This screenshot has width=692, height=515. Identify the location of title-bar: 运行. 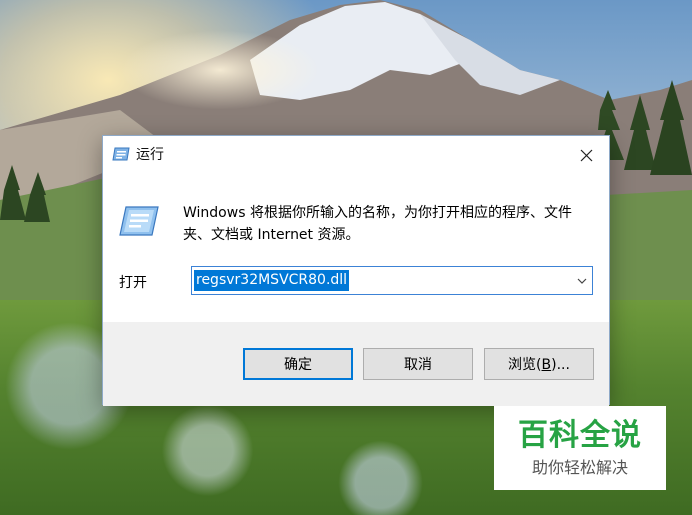
(356, 155).